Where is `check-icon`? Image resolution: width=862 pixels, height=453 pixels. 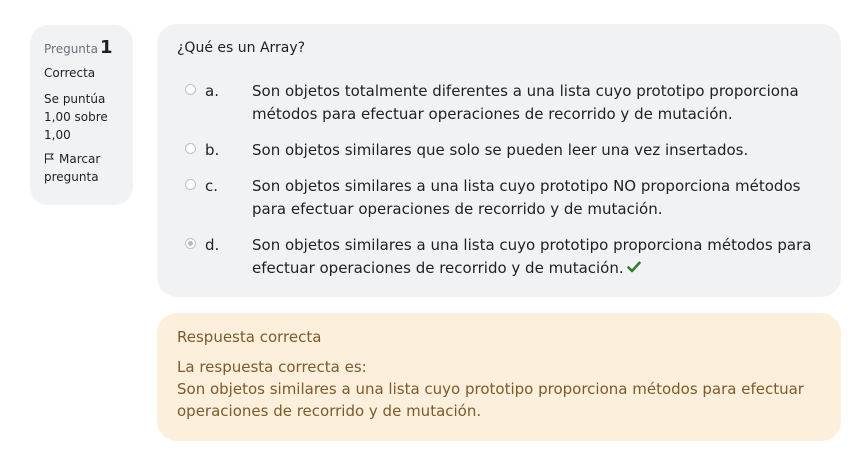
check-icon is located at coordinates (633, 267).